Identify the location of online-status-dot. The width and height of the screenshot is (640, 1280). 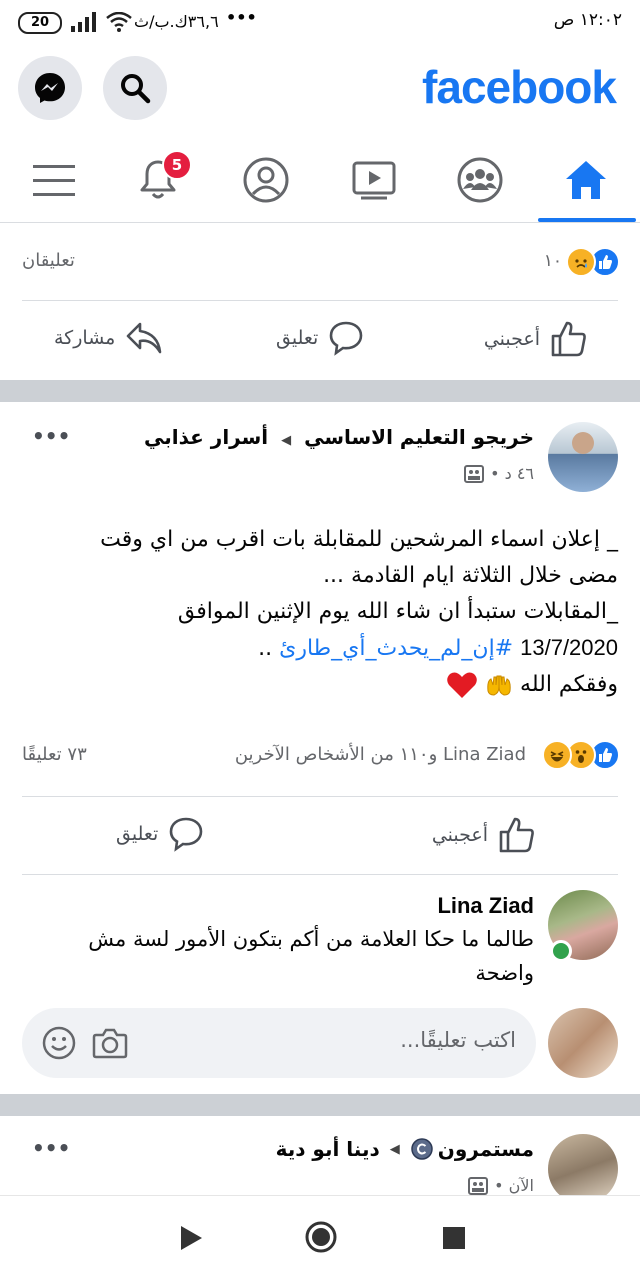
(561, 951).